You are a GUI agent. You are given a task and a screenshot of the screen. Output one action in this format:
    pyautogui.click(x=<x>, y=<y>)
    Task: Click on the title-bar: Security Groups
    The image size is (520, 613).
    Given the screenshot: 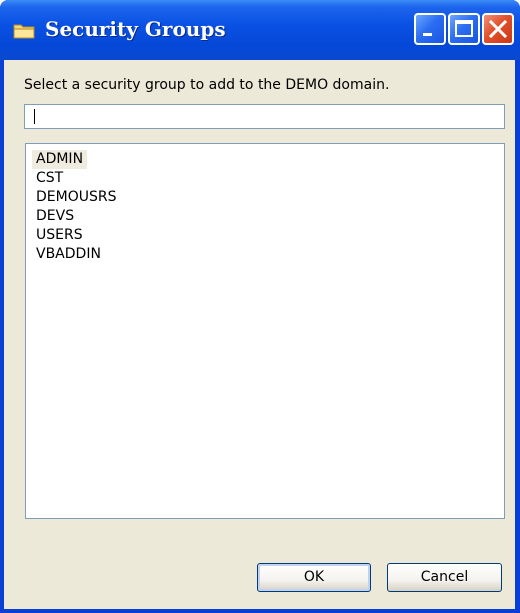 What is the action you would take?
    pyautogui.click(x=260, y=30)
    